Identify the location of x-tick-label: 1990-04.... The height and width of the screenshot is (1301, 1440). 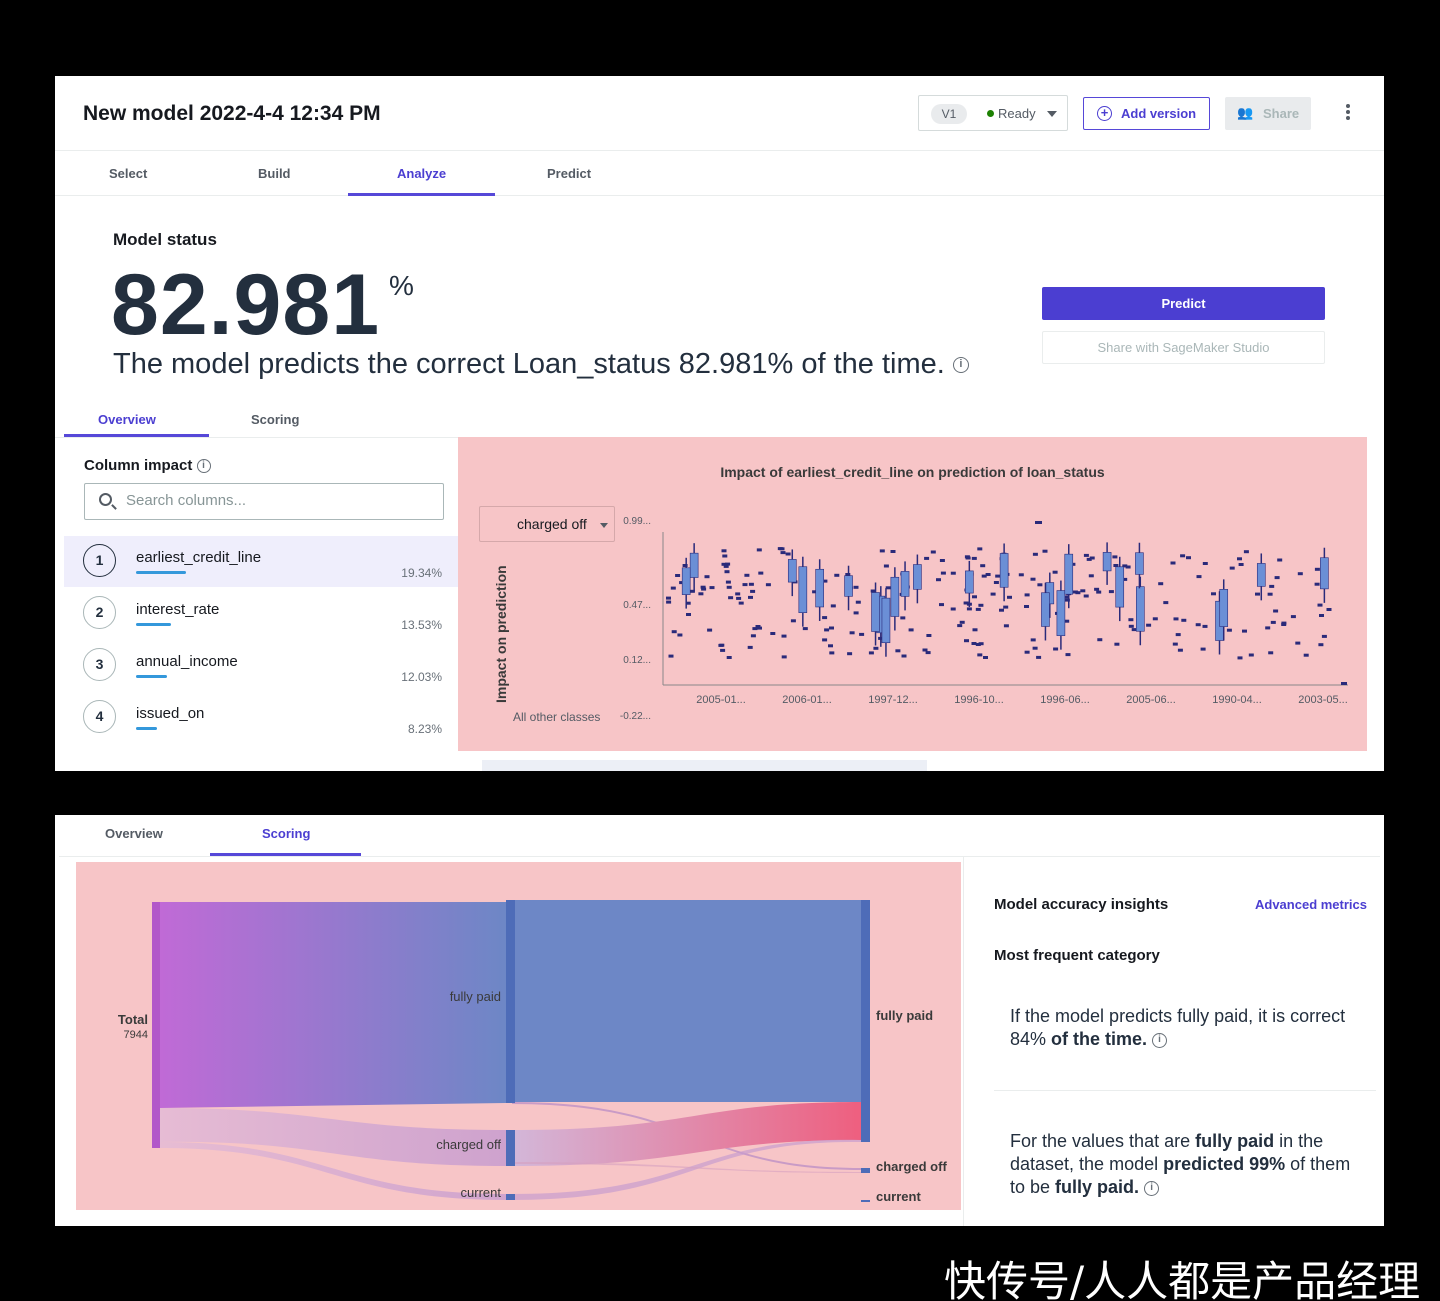
(1237, 700).